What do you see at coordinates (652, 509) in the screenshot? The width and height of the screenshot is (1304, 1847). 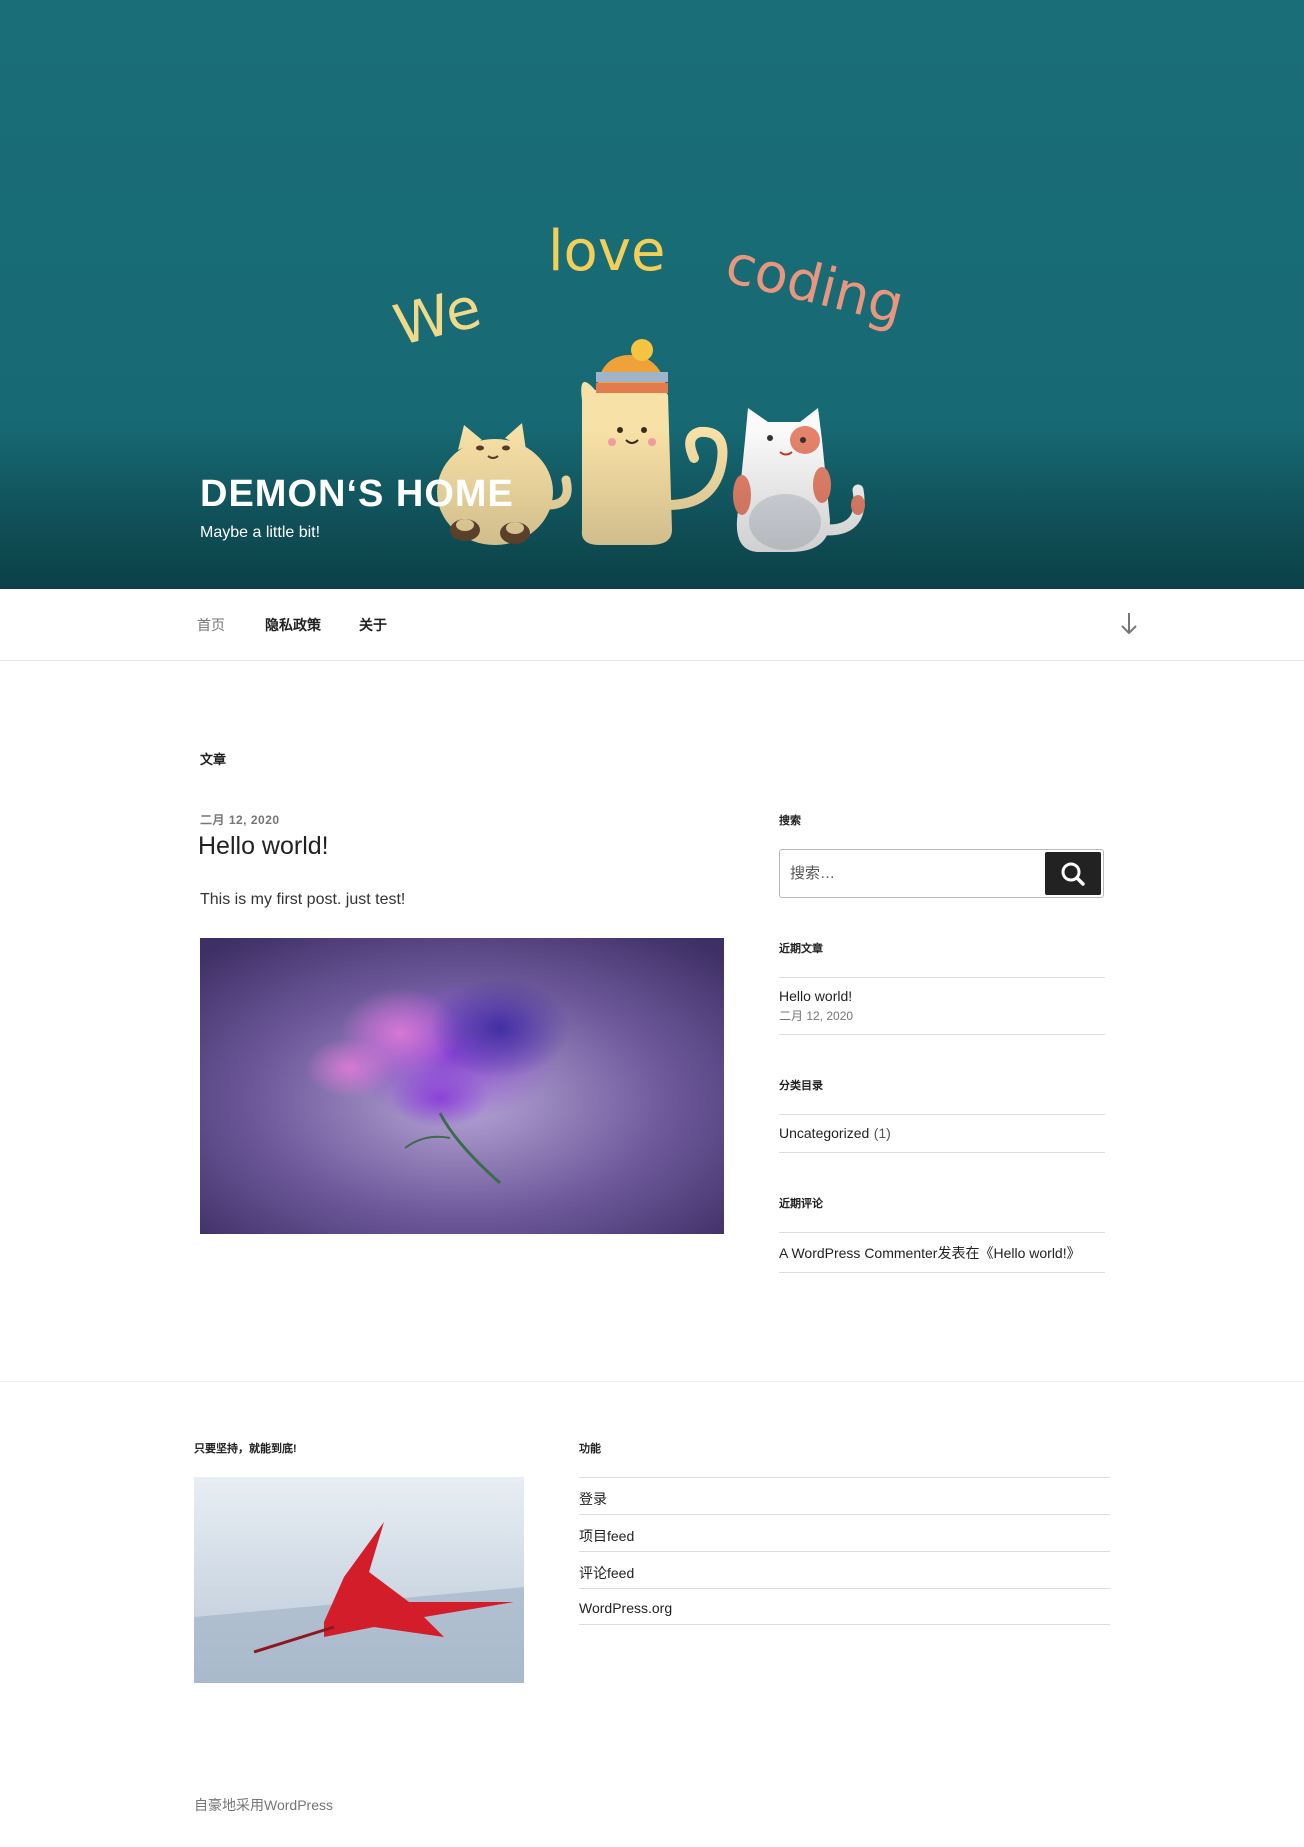 I see `header-gradient-overlay` at bounding box center [652, 509].